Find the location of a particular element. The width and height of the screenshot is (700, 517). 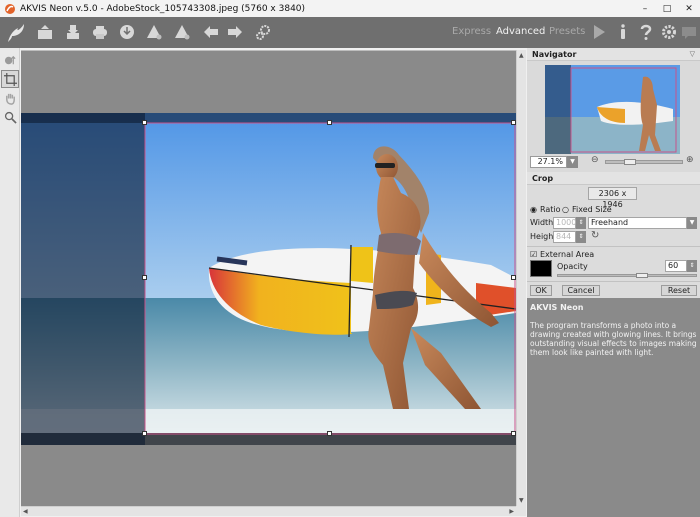

opacity-slider-thumb is located at coordinates (642, 275).